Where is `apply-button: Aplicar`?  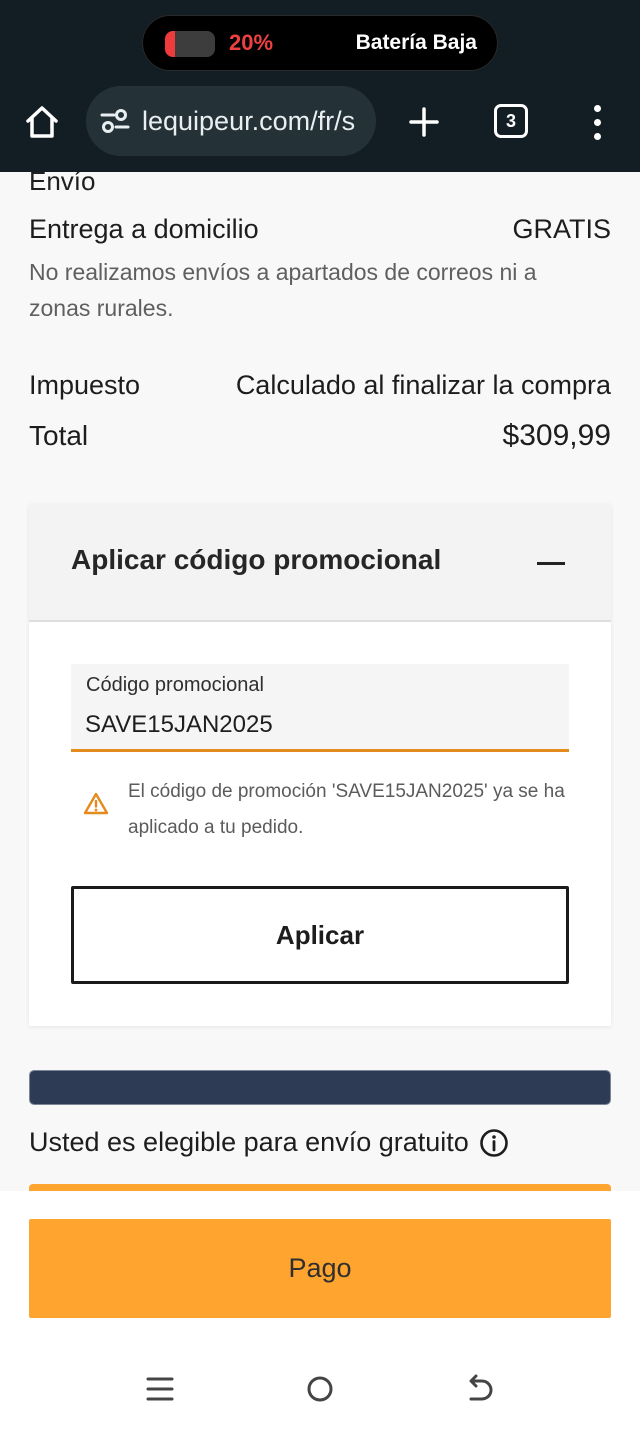
apply-button: Aplicar is located at coordinates (320, 935).